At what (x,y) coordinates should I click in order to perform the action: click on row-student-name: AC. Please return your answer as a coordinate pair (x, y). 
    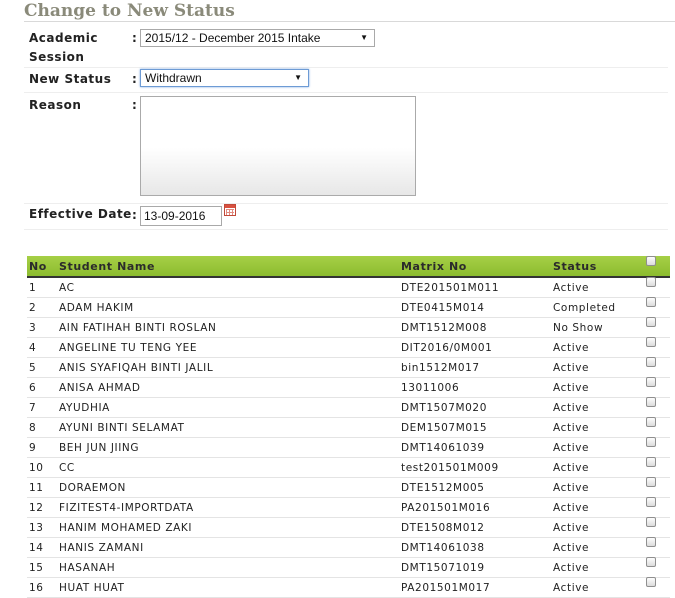
    Looking at the image, I should click on (230, 287).